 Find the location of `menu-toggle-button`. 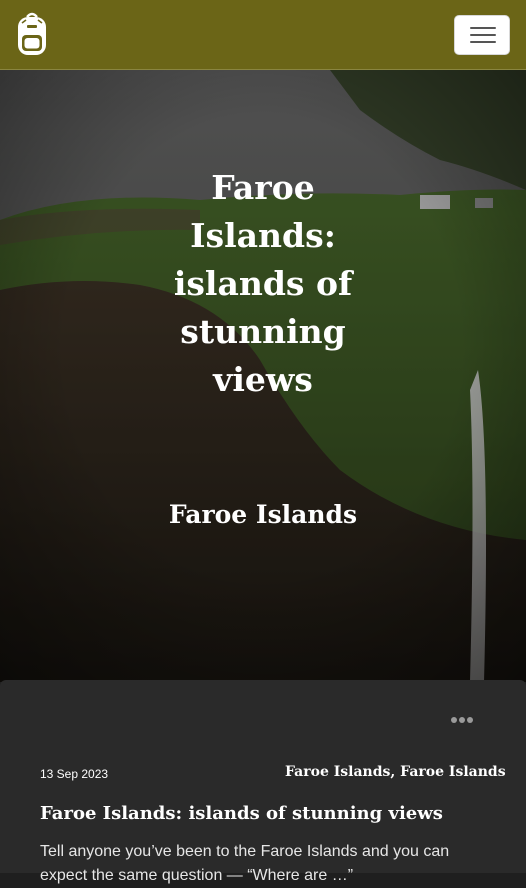

menu-toggle-button is located at coordinates (482, 35).